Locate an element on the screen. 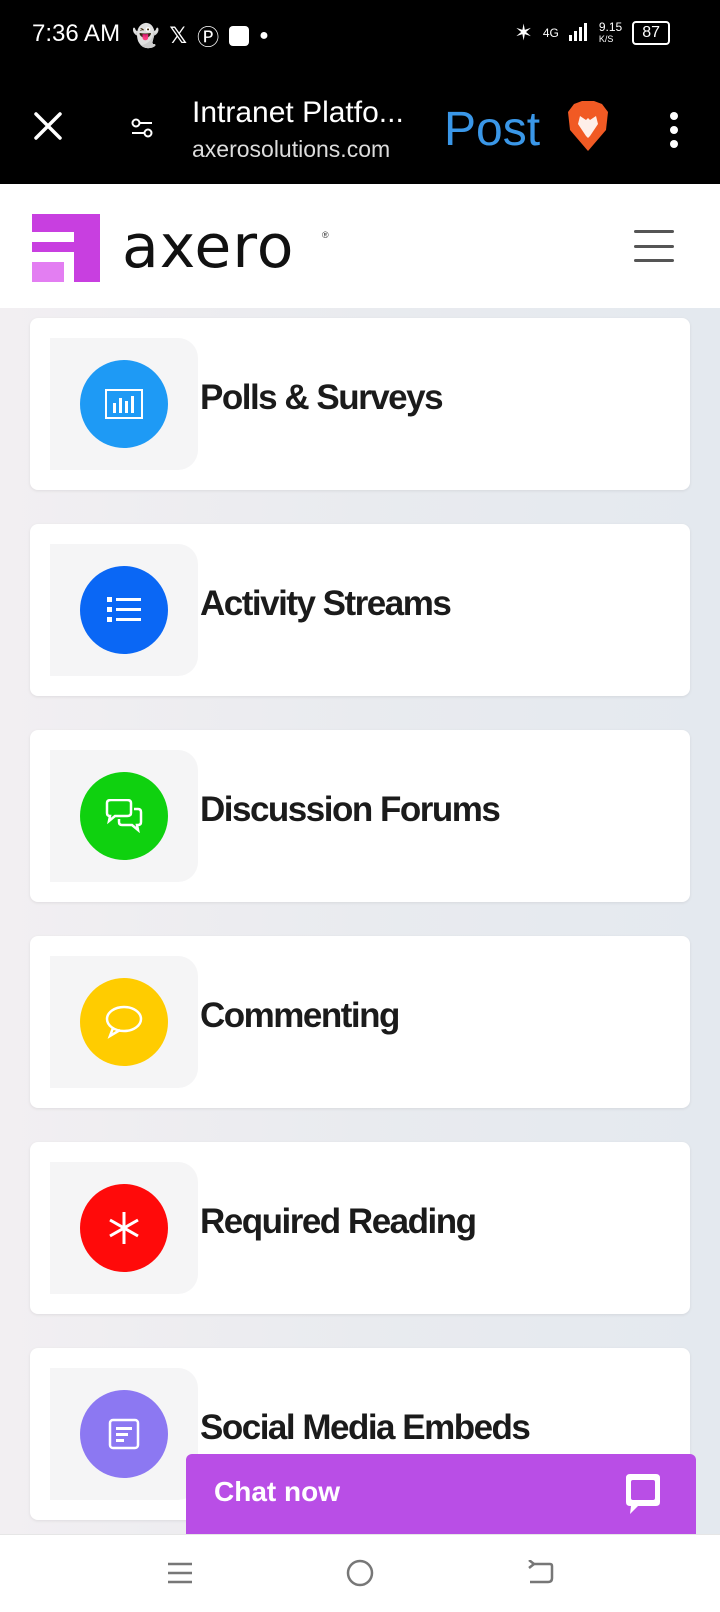 This screenshot has width=720, height=1612. chat-now-button: Chat now is located at coordinates (441, 1494).